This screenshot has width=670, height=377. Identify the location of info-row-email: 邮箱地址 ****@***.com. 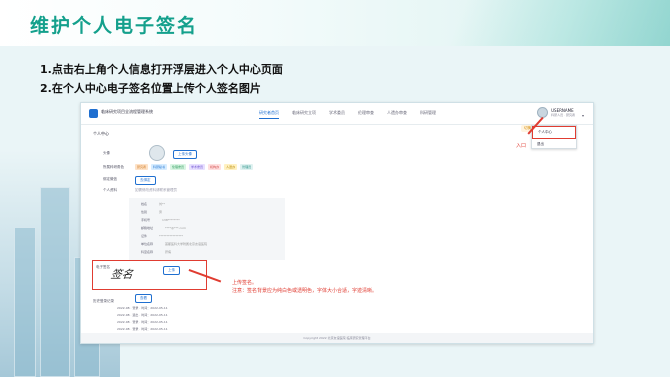
(163, 228).